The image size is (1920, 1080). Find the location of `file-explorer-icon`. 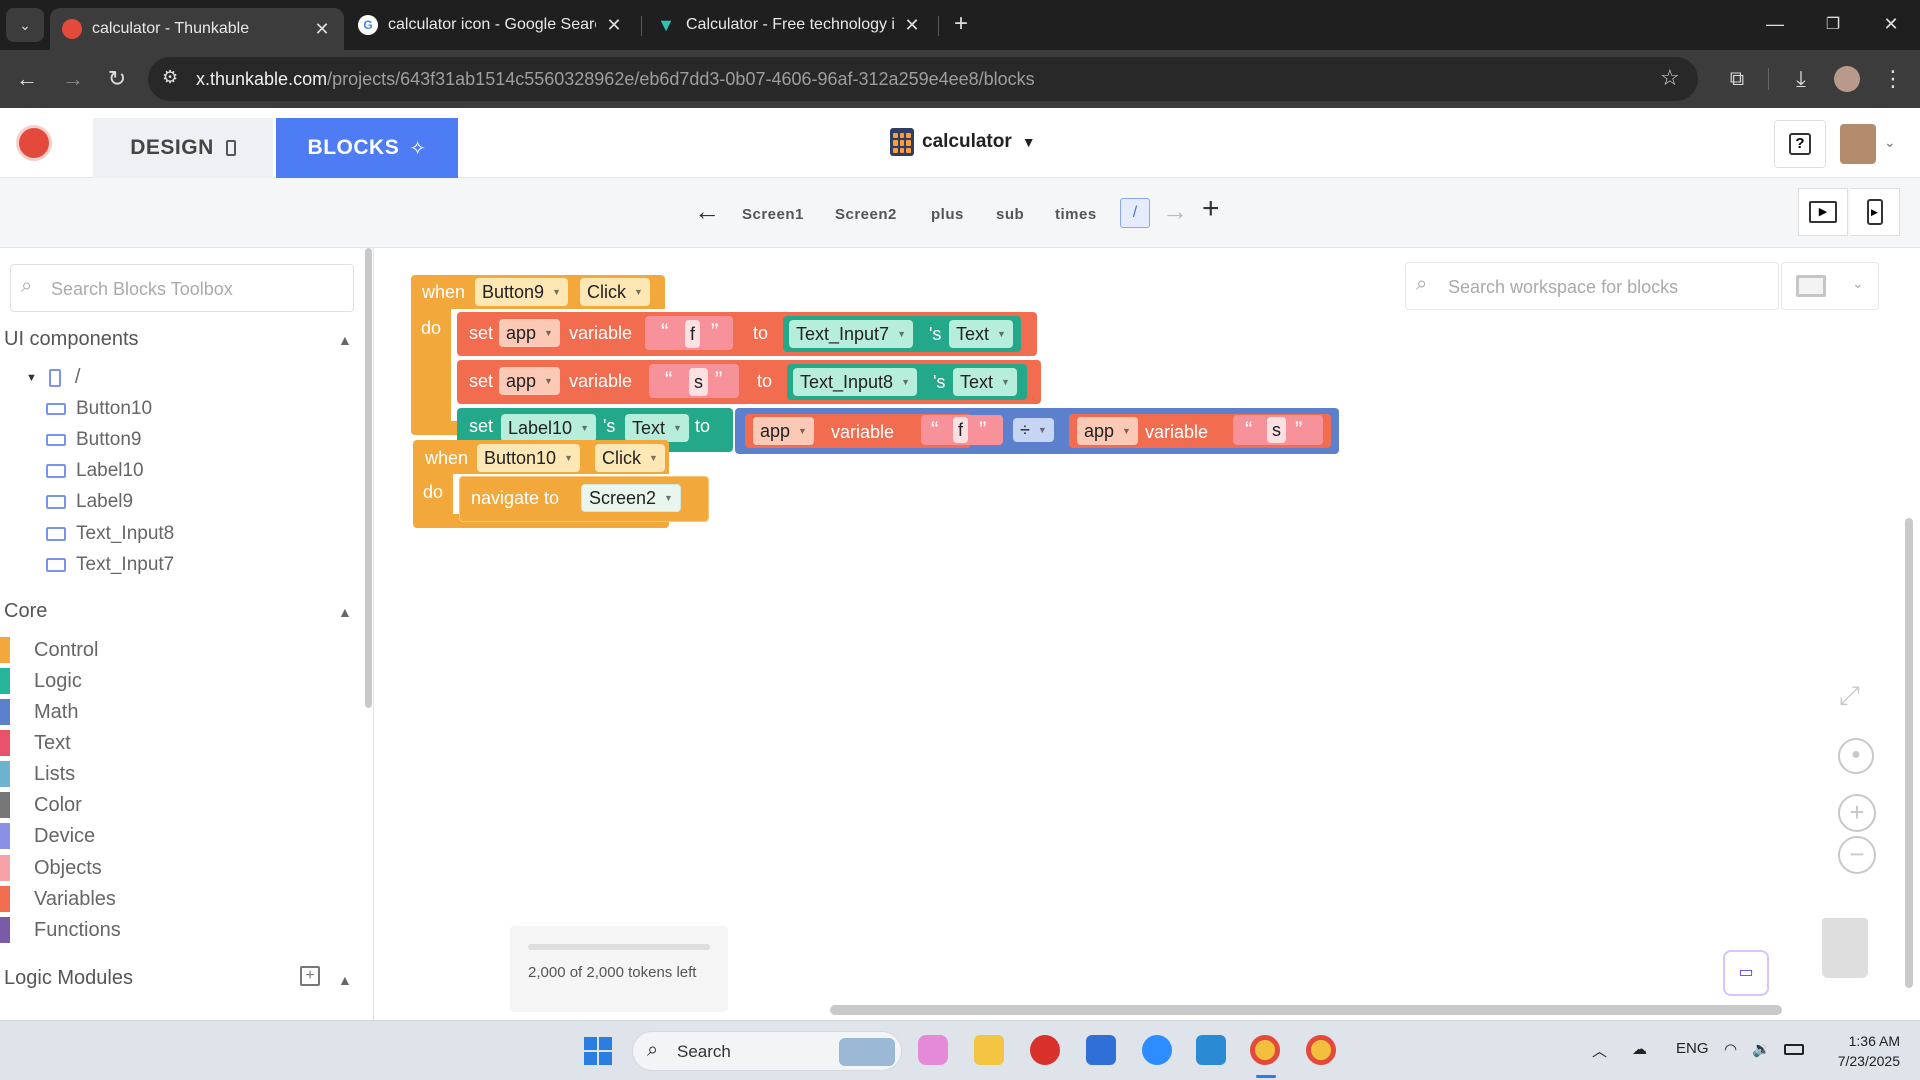

file-explorer-icon is located at coordinates (989, 1050).